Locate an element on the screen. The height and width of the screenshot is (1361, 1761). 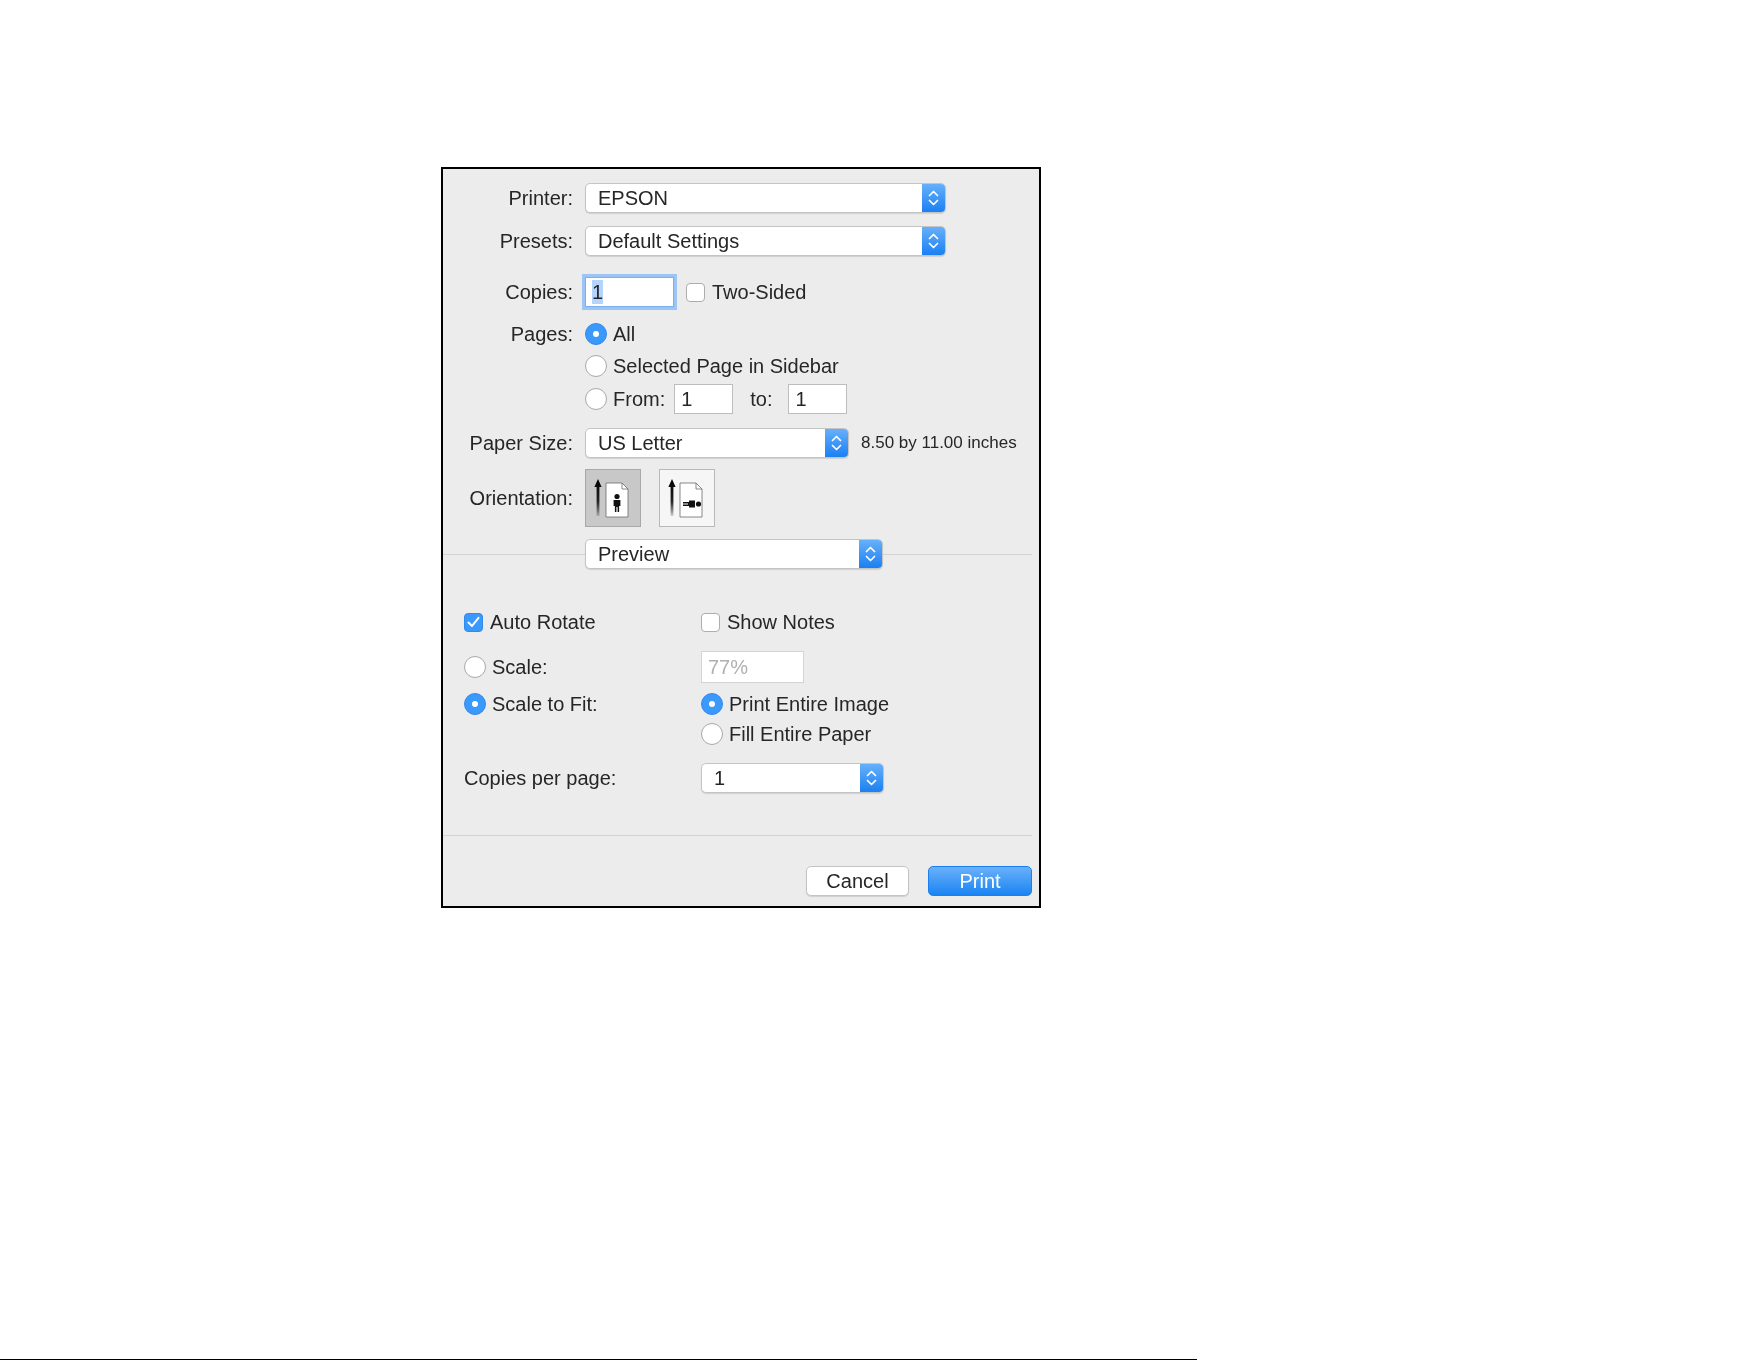
to-field: 1 is located at coordinates (818, 399).